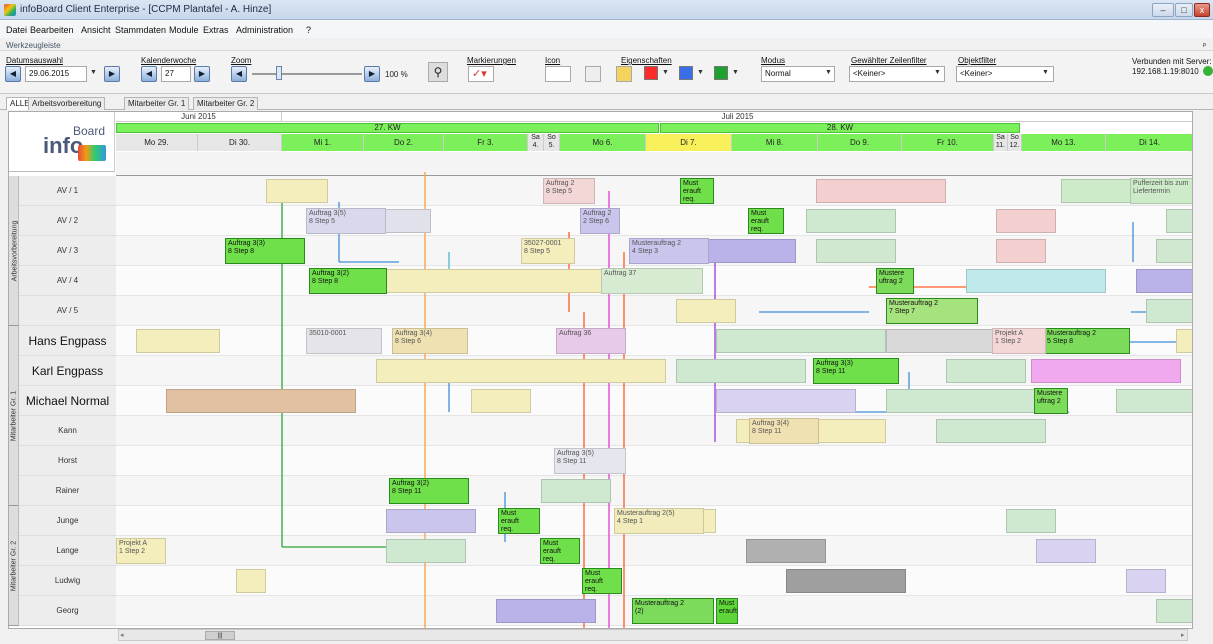 This screenshot has width=1213, height=644. What do you see at coordinates (558, 74) in the screenshot?
I see `icon-dropdown` at bounding box center [558, 74].